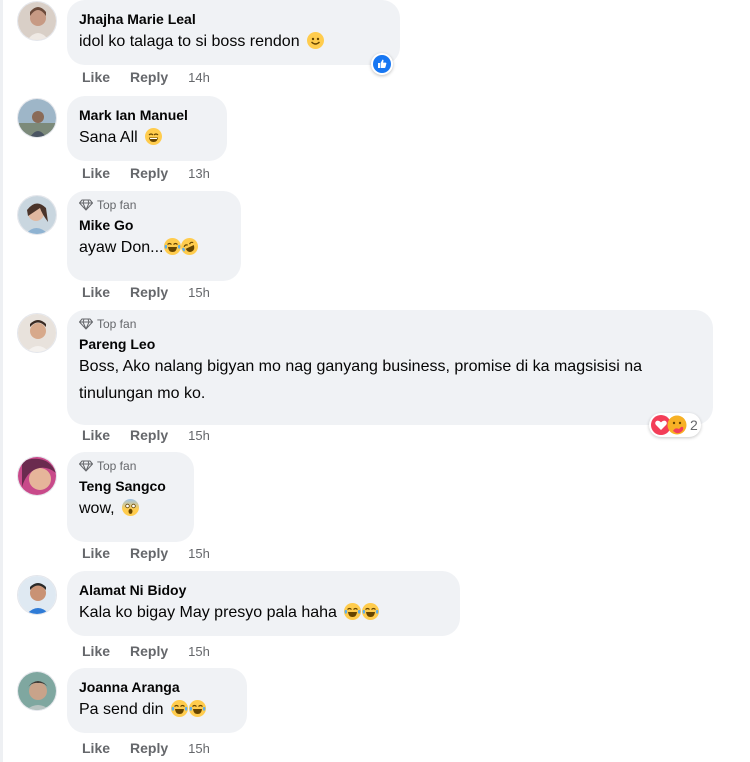 Image resolution: width=750 pixels, height=762 pixels. What do you see at coordinates (199, 173) in the screenshot?
I see `comment-timestamp: 13h` at bounding box center [199, 173].